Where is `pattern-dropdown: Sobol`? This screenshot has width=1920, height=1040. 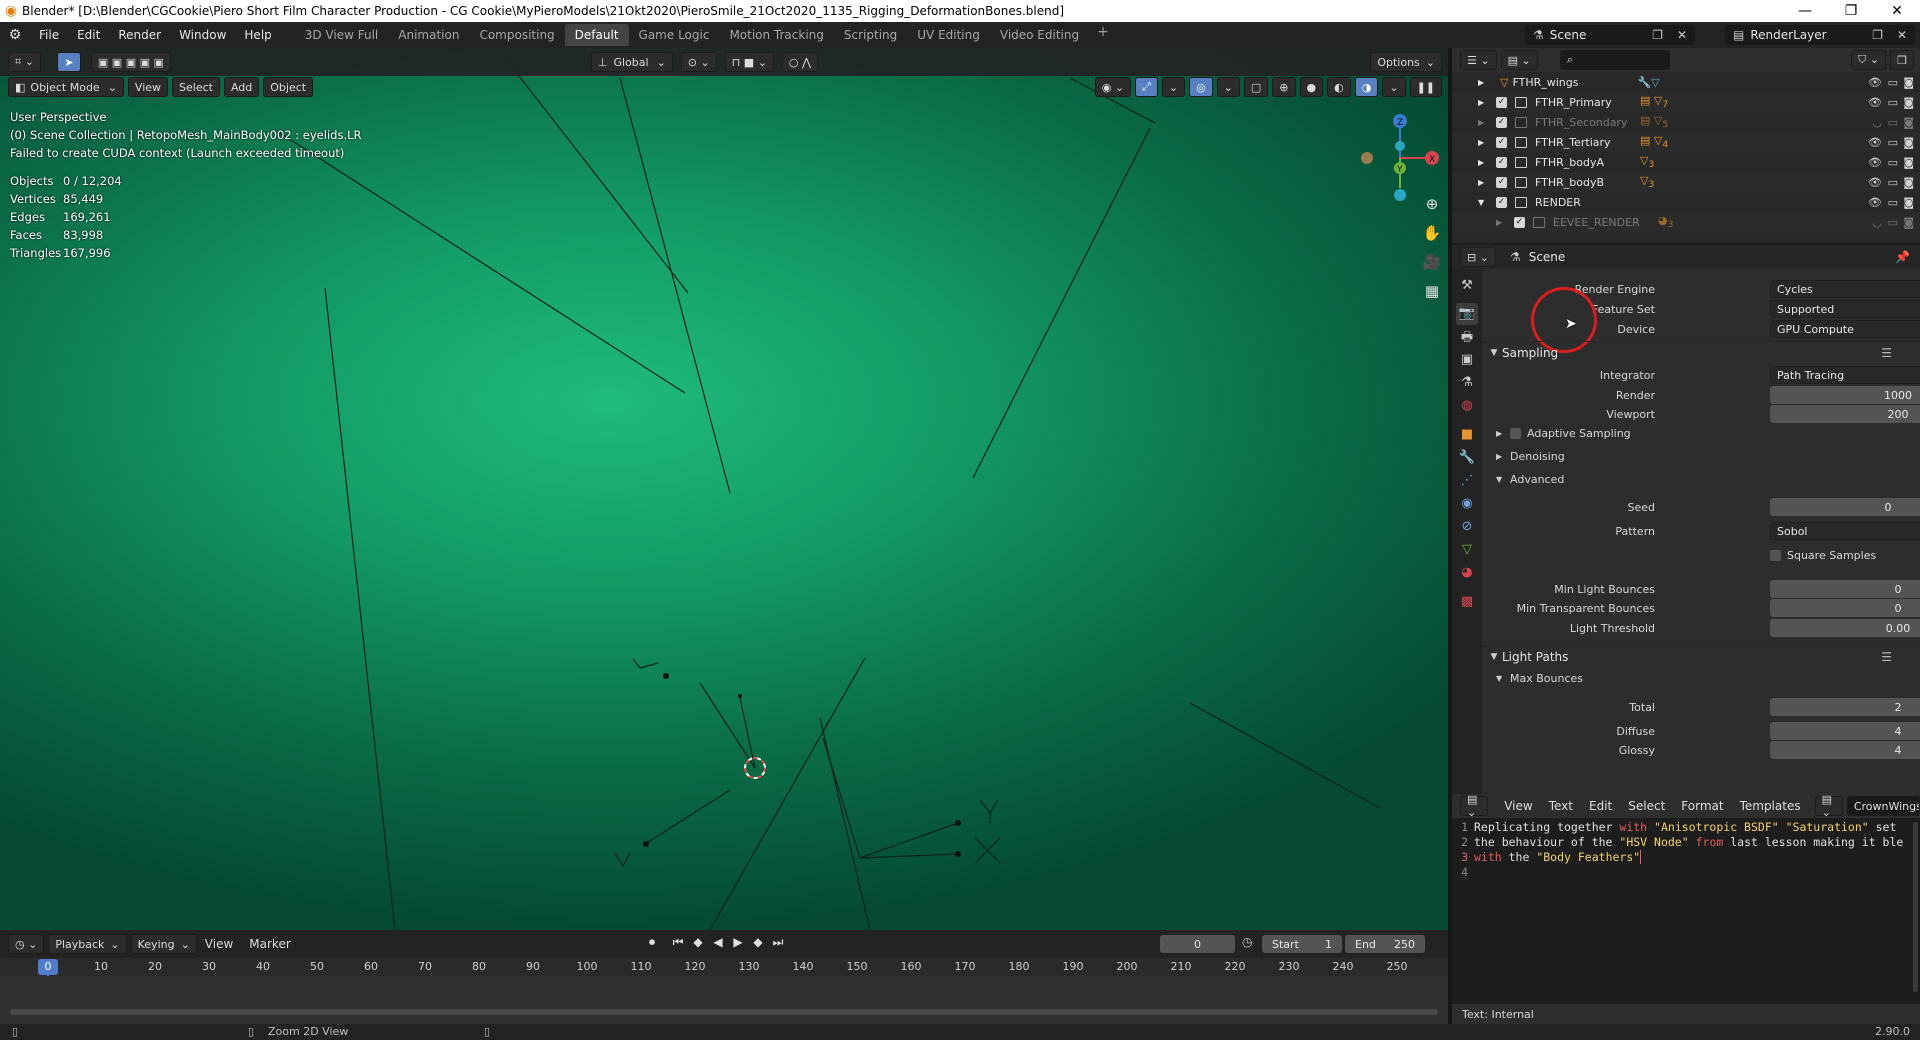 pattern-dropdown: Sobol is located at coordinates (1845, 531).